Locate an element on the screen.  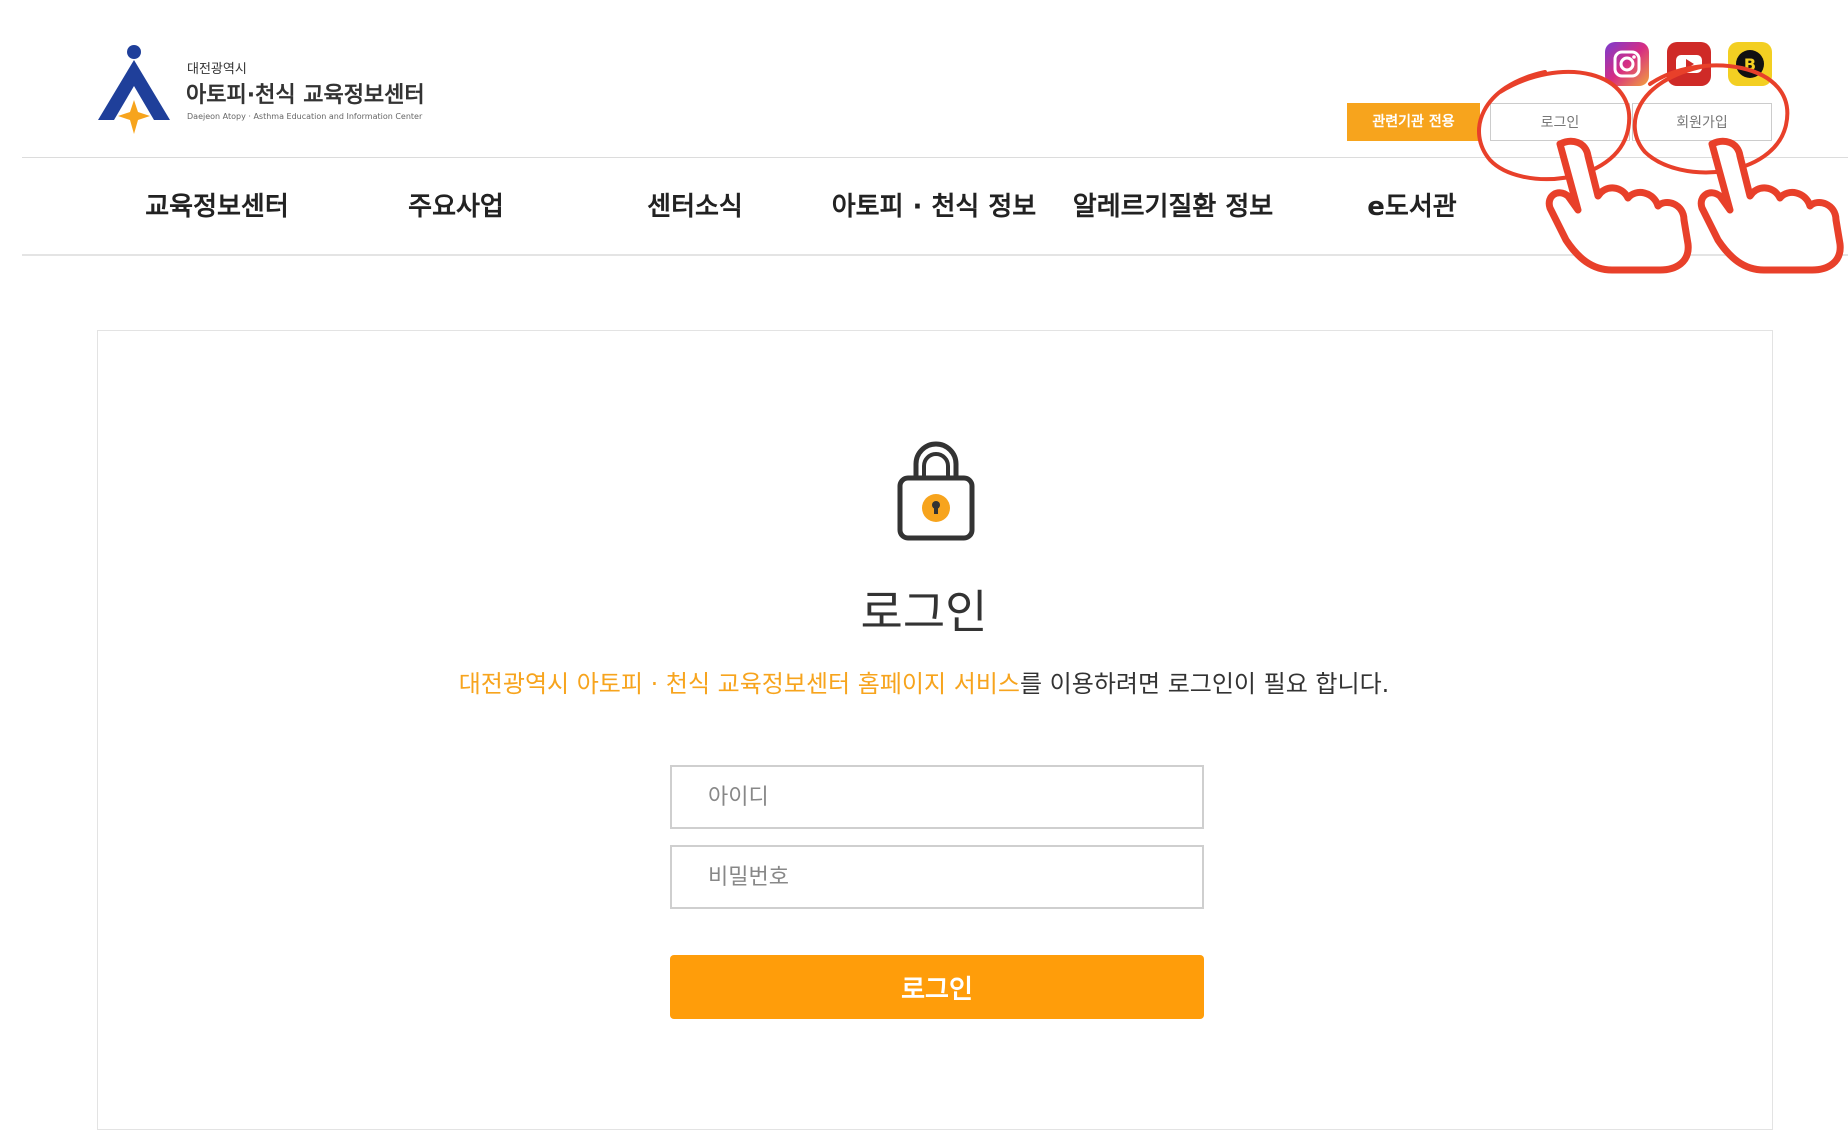
nav-item-allergy-info: 알레르기질환 정보 is located at coordinates (1173, 204).